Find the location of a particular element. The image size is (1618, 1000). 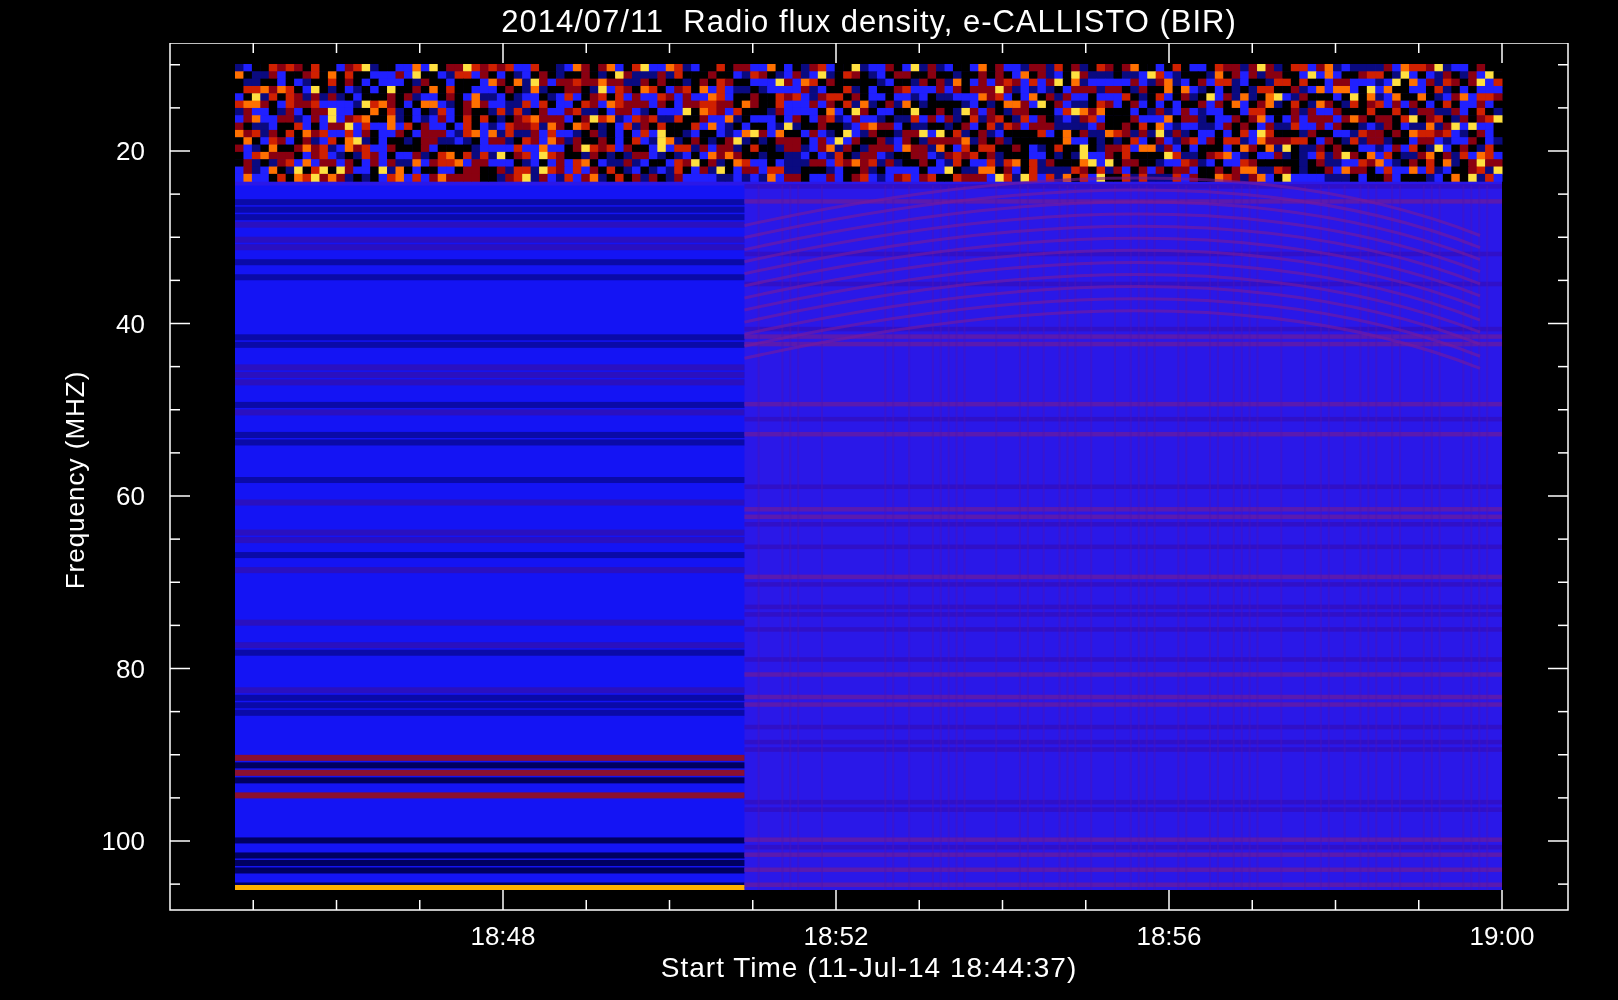

axis-title: Frequency (MHZ) is located at coordinates (75, 480).